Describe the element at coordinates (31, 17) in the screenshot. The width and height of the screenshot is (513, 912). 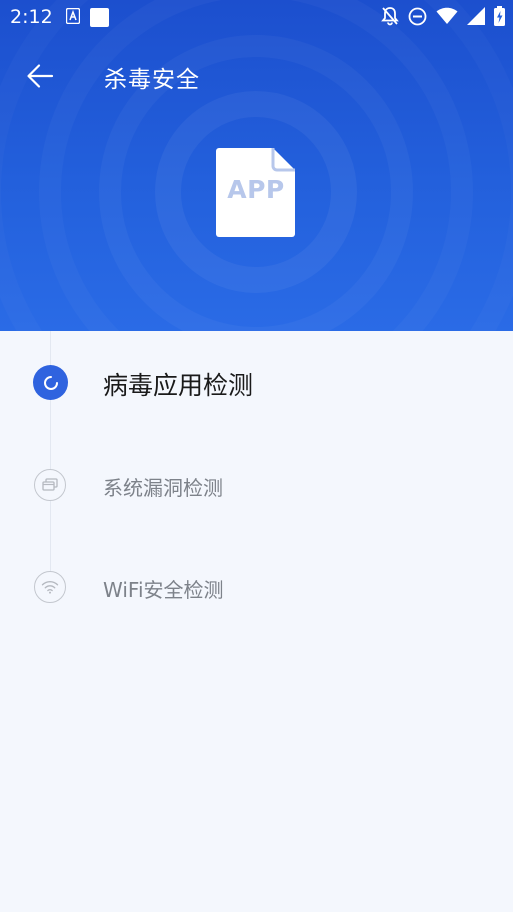
I see `status-time: 2:12` at that location.